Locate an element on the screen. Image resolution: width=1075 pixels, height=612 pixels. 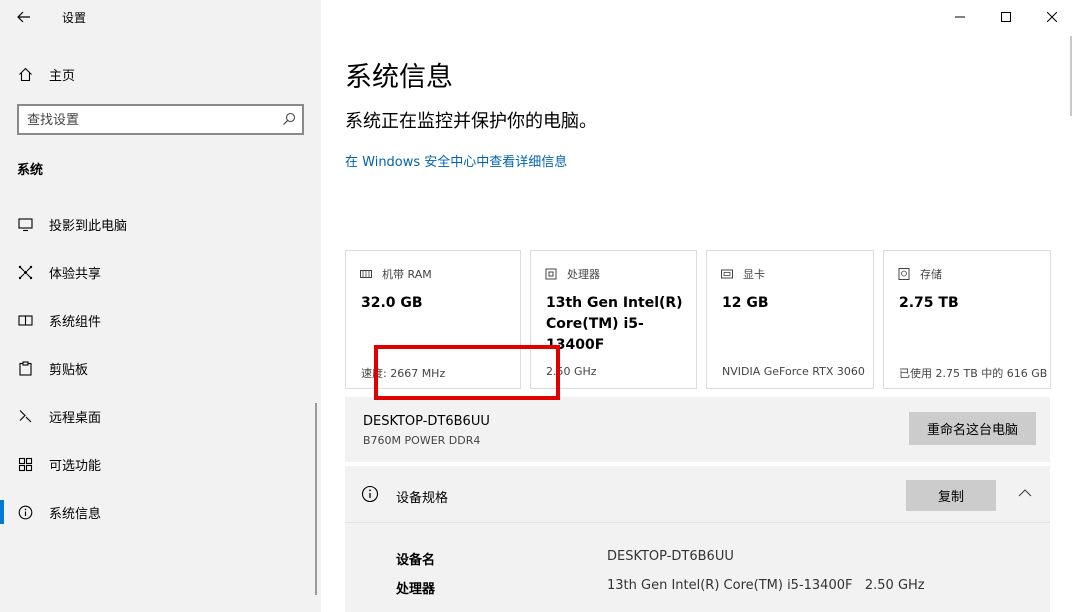
remote-desktop-icon is located at coordinates (25, 416).